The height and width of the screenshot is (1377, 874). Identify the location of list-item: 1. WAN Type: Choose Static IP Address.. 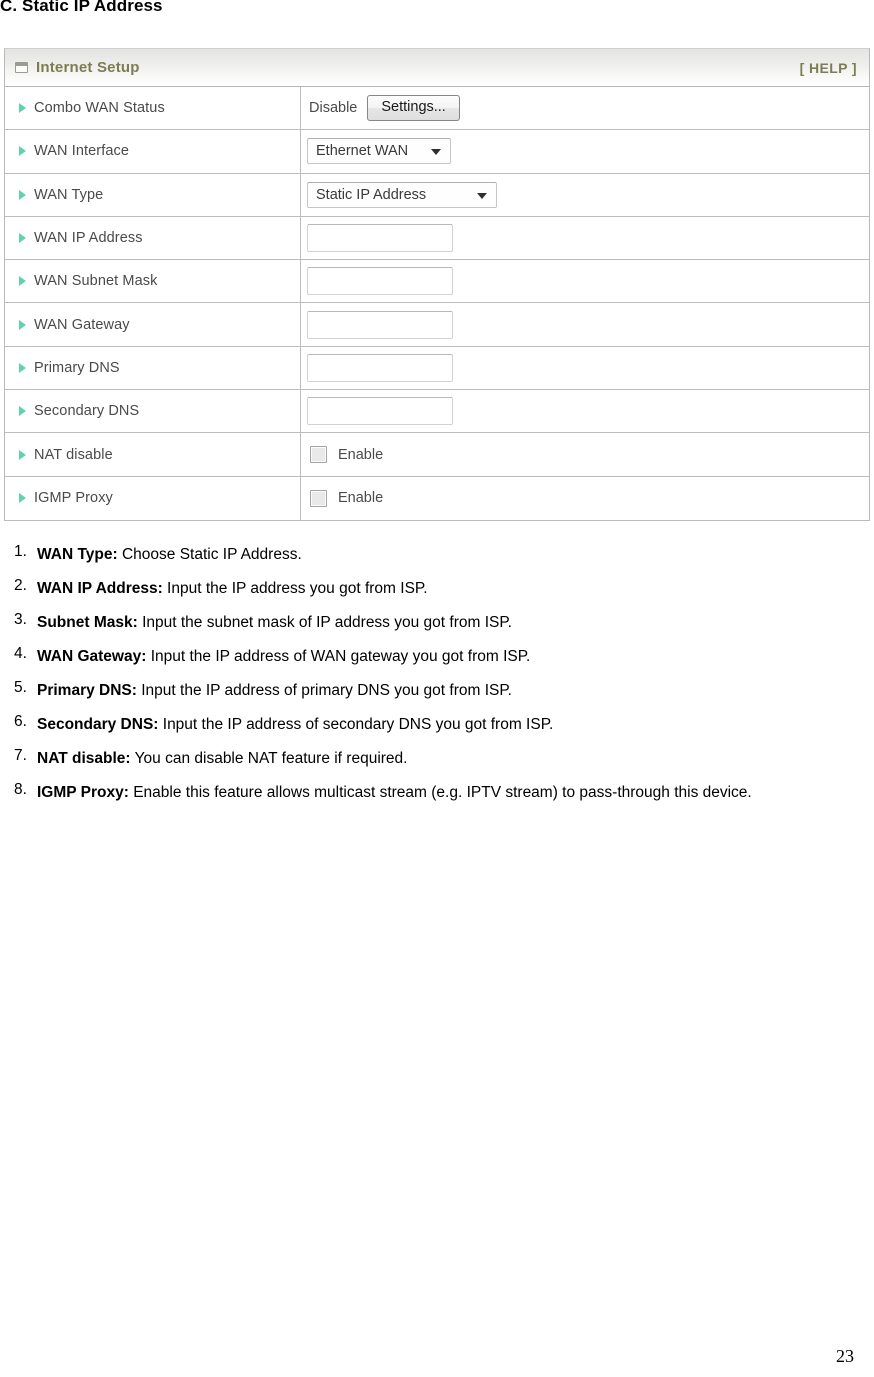
(437, 555).